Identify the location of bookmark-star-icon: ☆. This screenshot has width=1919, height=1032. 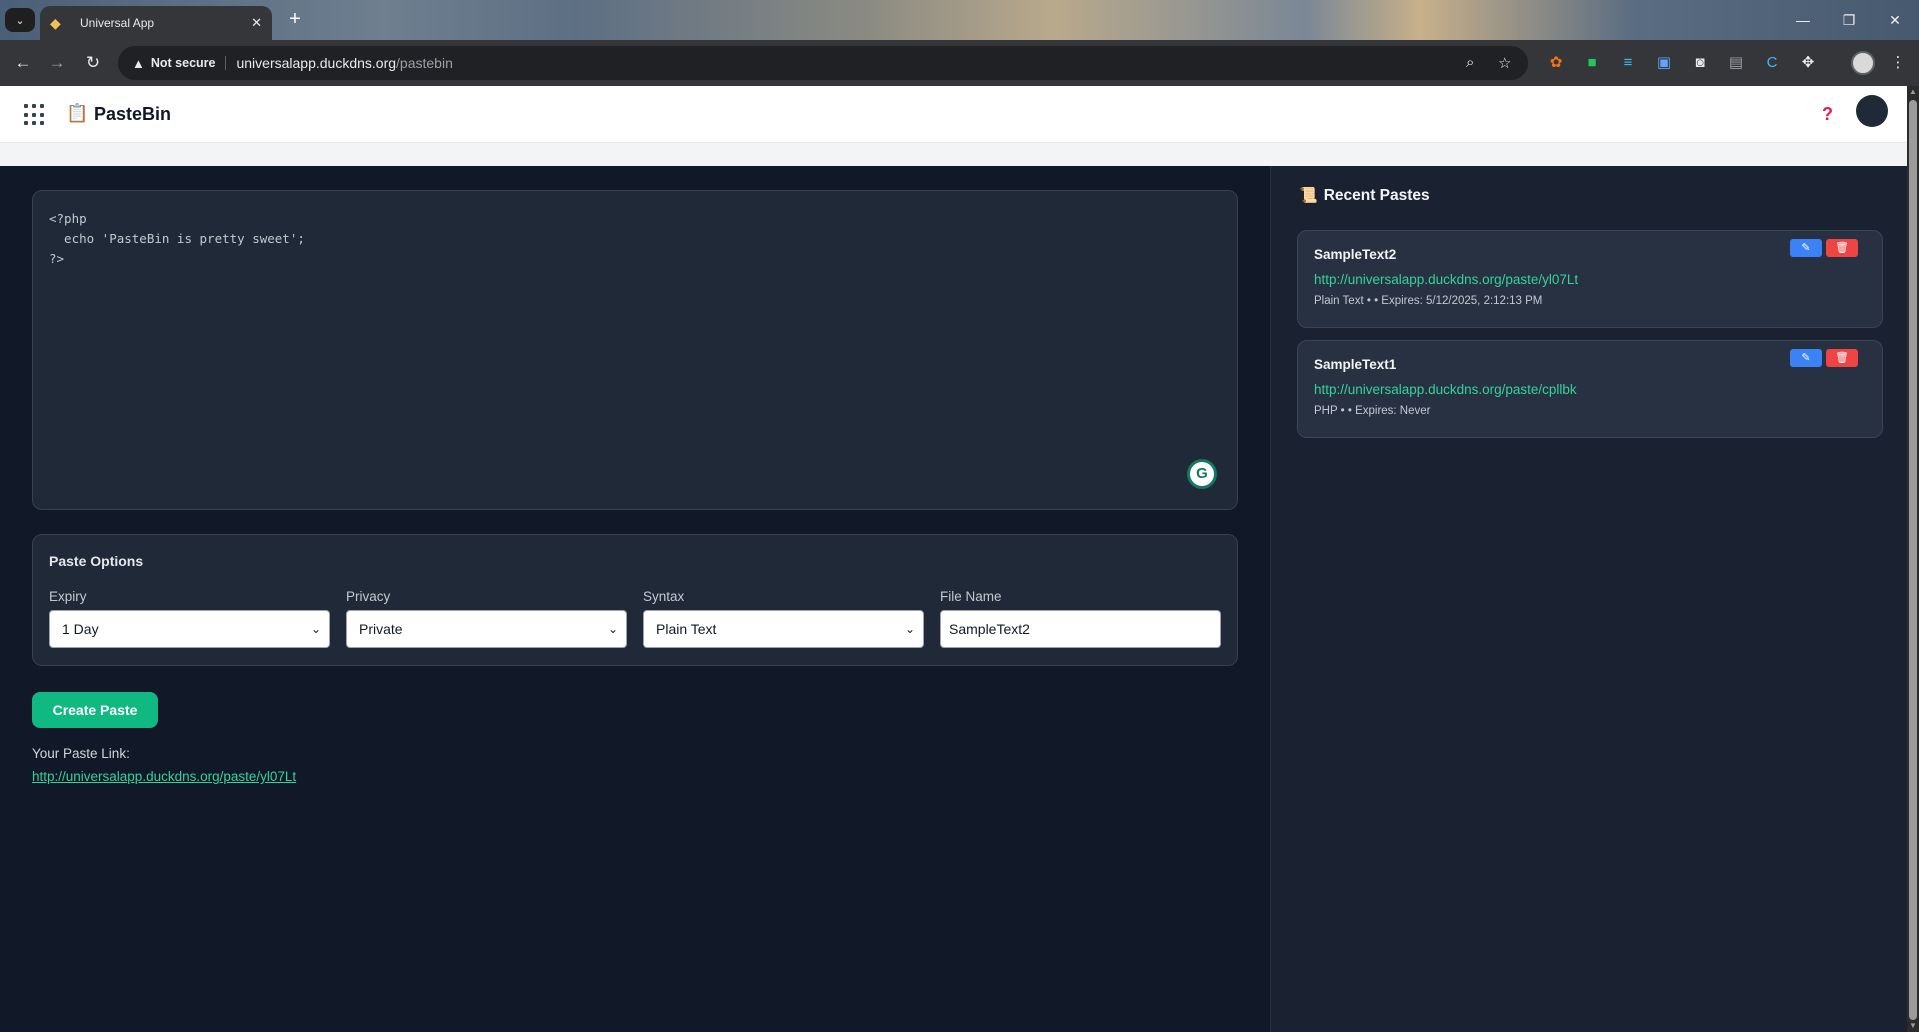
(1504, 63).